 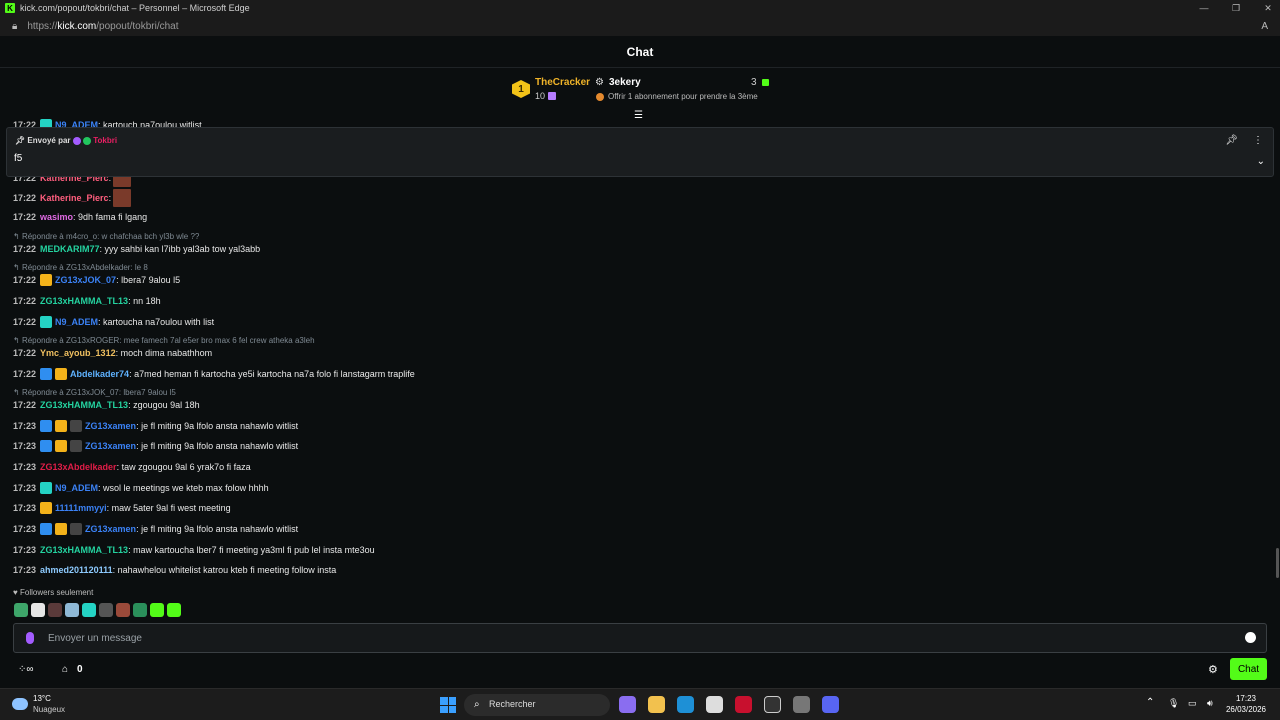 I want to click on mic-tray-icon: 🎙︎, so click(x=1173, y=703).